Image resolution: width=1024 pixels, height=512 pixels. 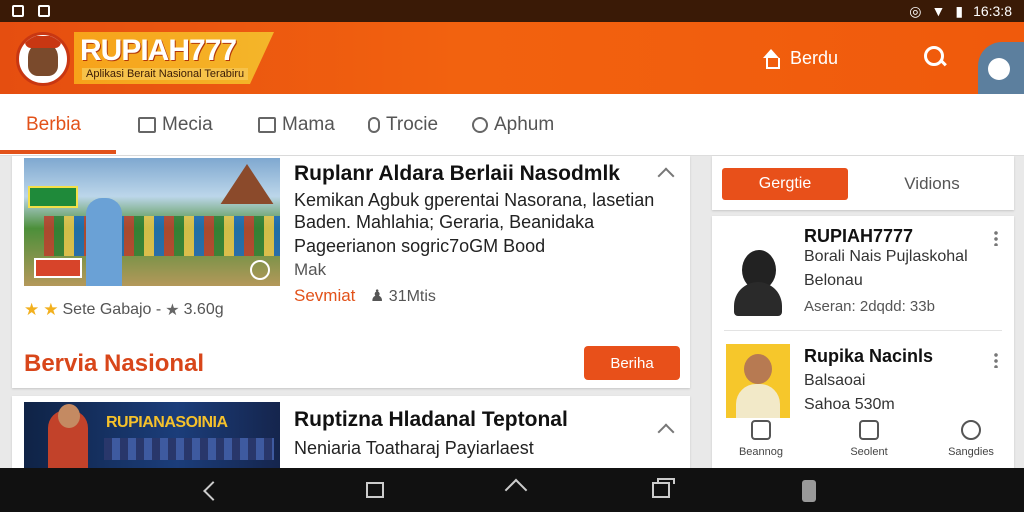 What do you see at coordinates (809, 491) in the screenshot?
I see `keyboard-icon` at bounding box center [809, 491].